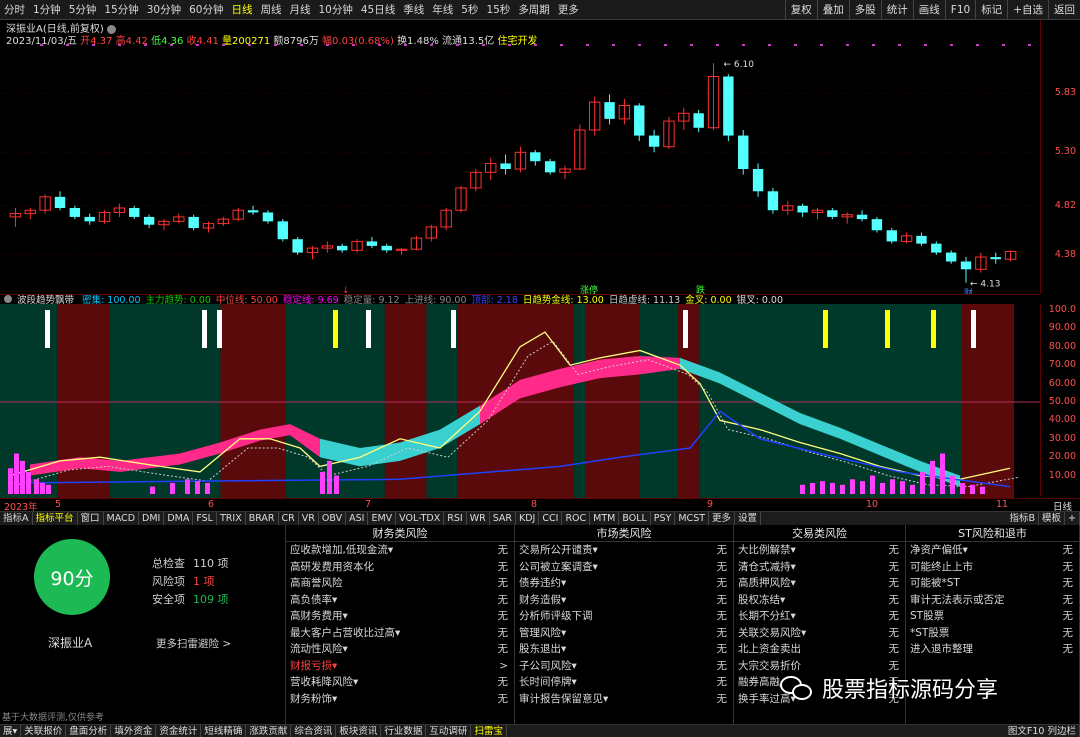 Image resolution: width=1080 pixels, height=737 pixels. Describe the element at coordinates (400, 699) in the screenshot. I see `risk-row: 财务粉饰▾ 无` at that location.